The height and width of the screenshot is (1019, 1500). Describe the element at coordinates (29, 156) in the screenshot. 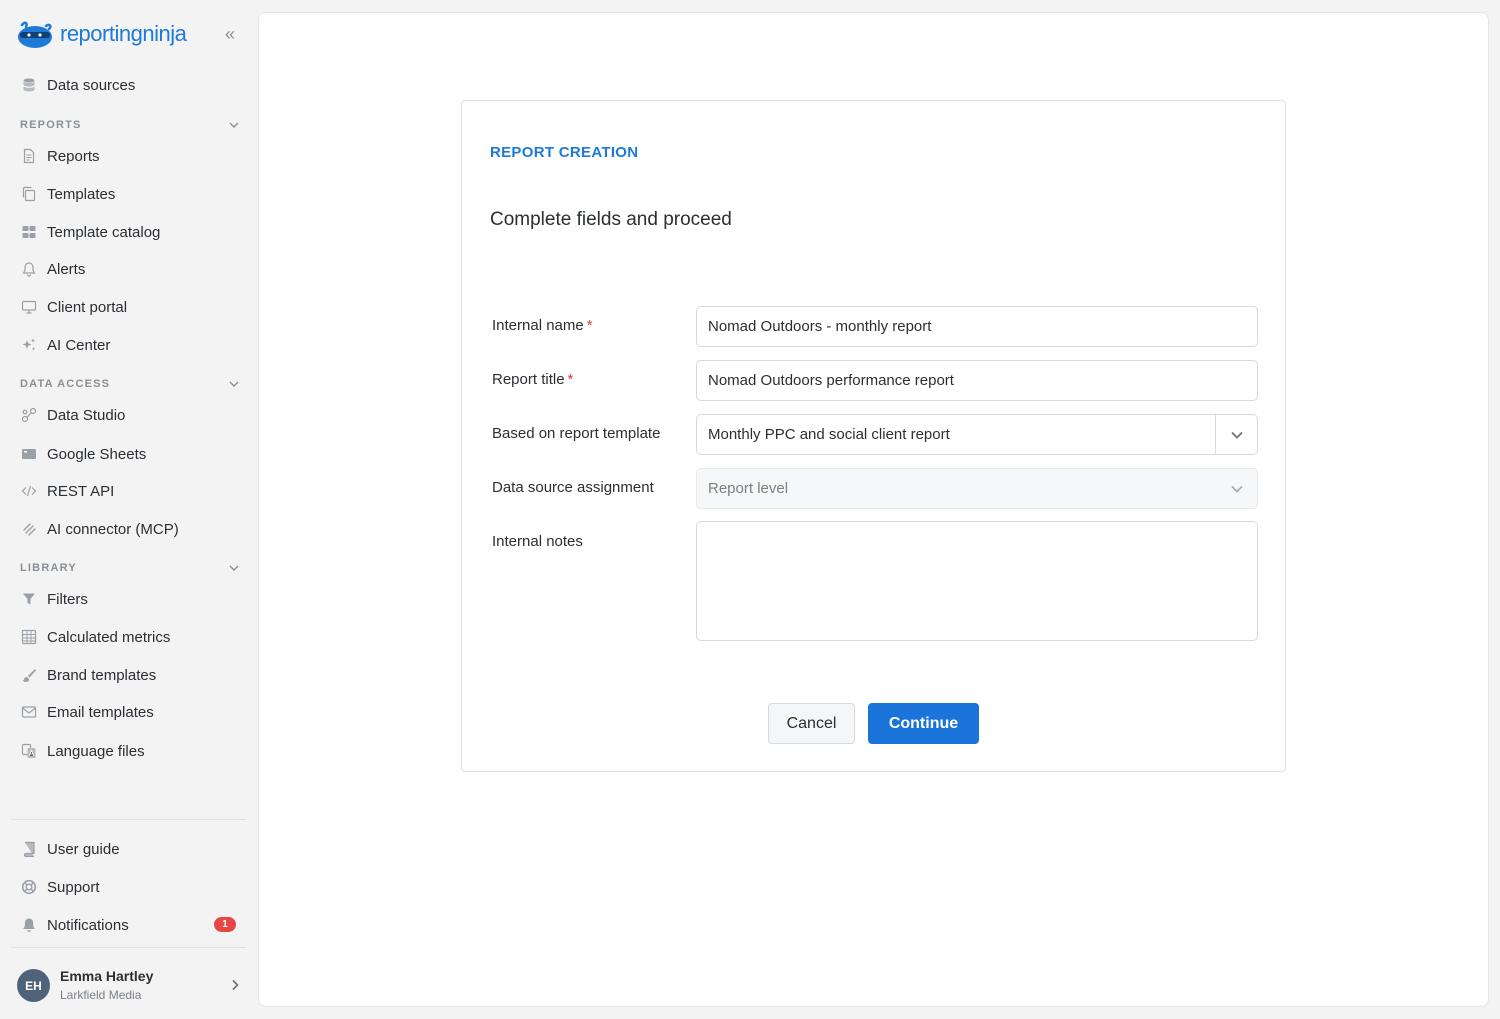

I see `document-icon` at that location.